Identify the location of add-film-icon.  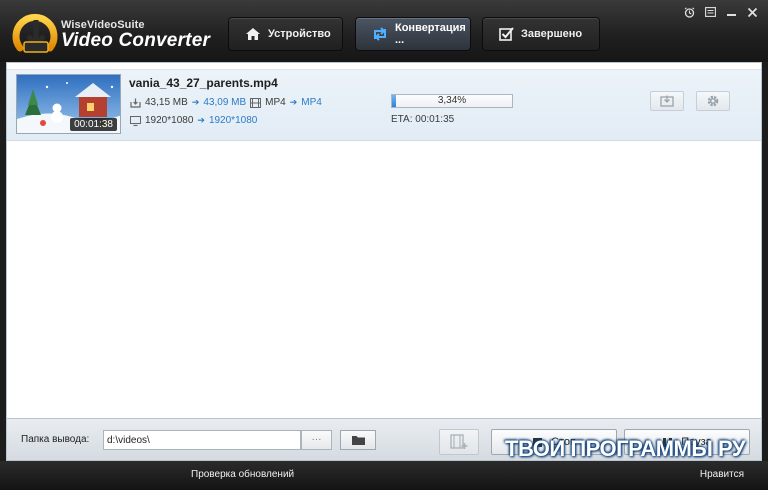
(459, 441).